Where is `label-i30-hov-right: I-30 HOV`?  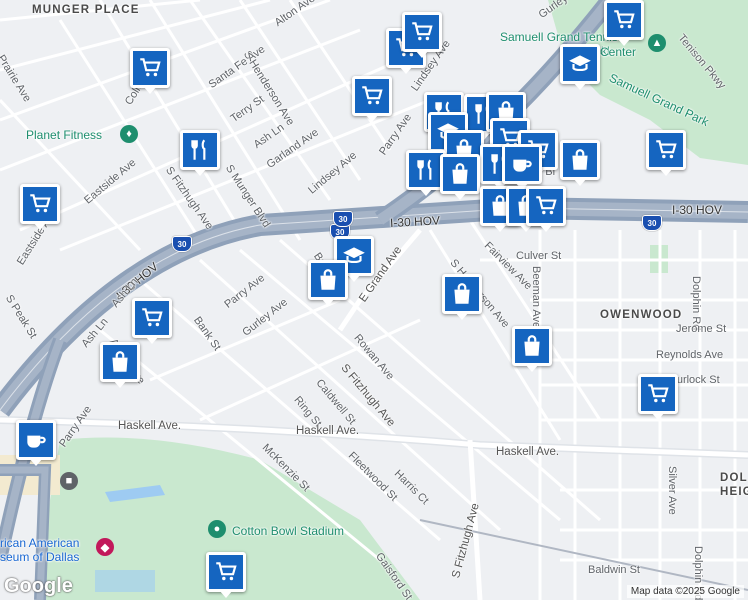 label-i30-hov-right: I-30 HOV is located at coordinates (697, 210).